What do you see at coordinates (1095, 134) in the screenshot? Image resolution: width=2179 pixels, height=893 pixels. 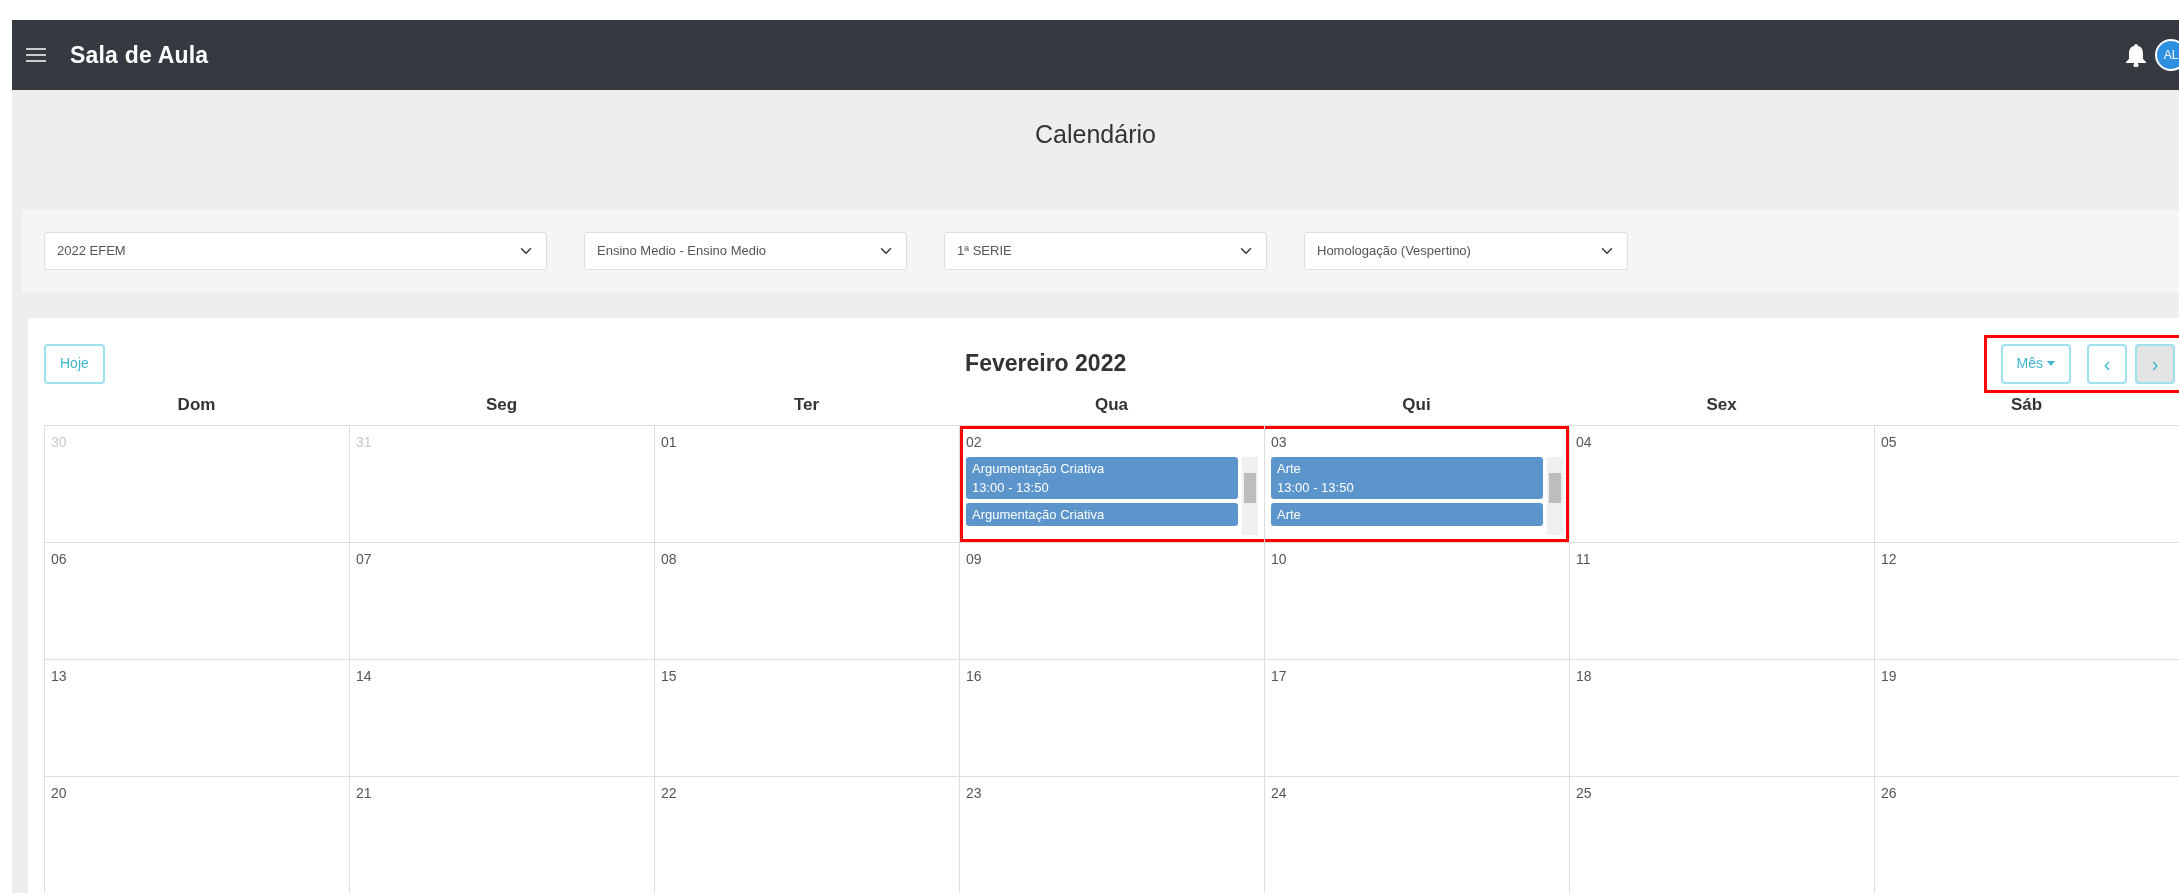 I see `page-title: Calendário` at bounding box center [1095, 134].